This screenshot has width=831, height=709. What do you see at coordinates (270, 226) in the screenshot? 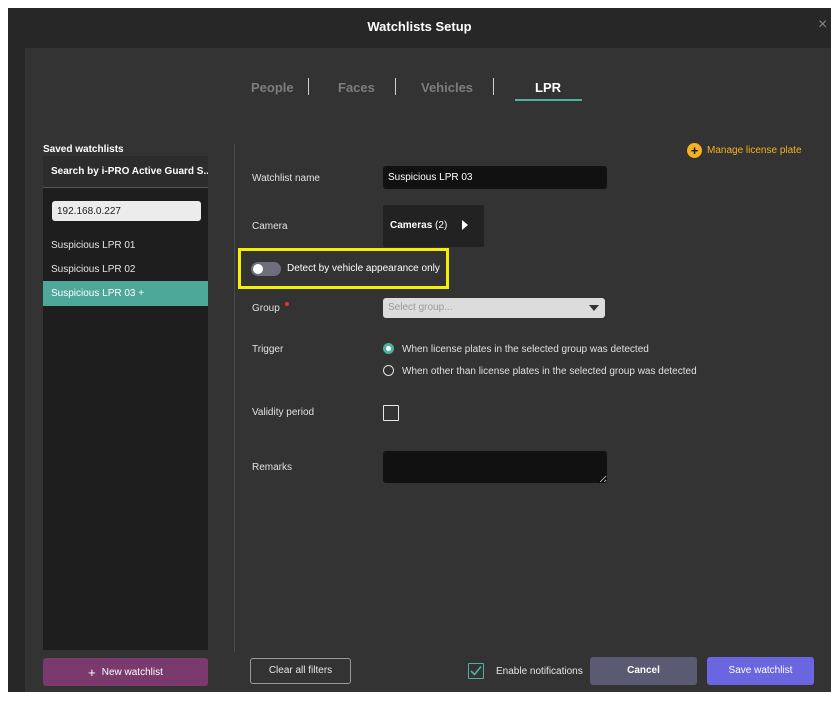
I see `camera-label: Camera` at bounding box center [270, 226].